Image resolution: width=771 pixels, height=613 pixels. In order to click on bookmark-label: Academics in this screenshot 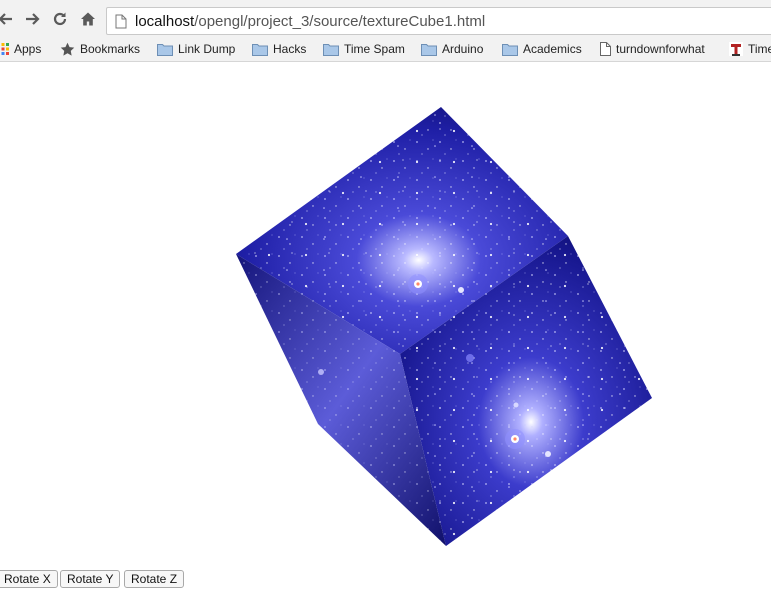, I will do `click(552, 49)`.